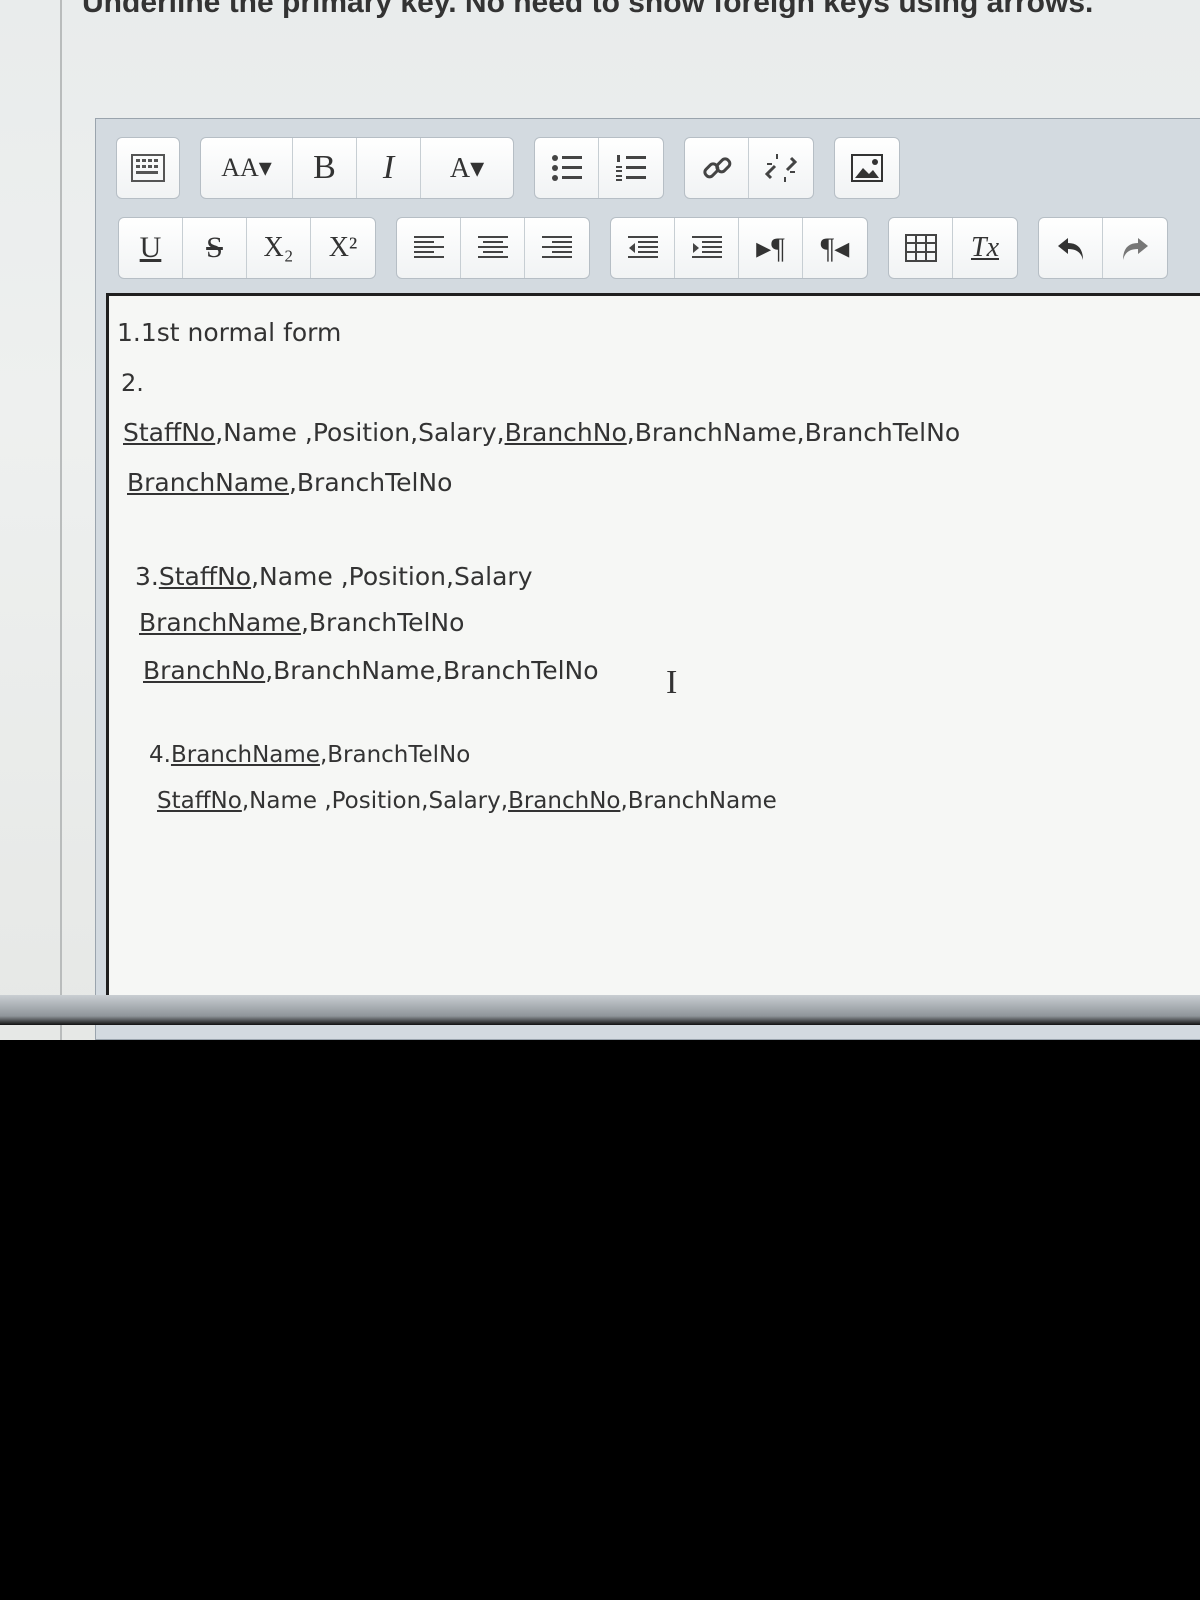  What do you see at coordinates (147, 576) in the screenshot?
I see `line-text: 3.` at bounding box center [147, 576].